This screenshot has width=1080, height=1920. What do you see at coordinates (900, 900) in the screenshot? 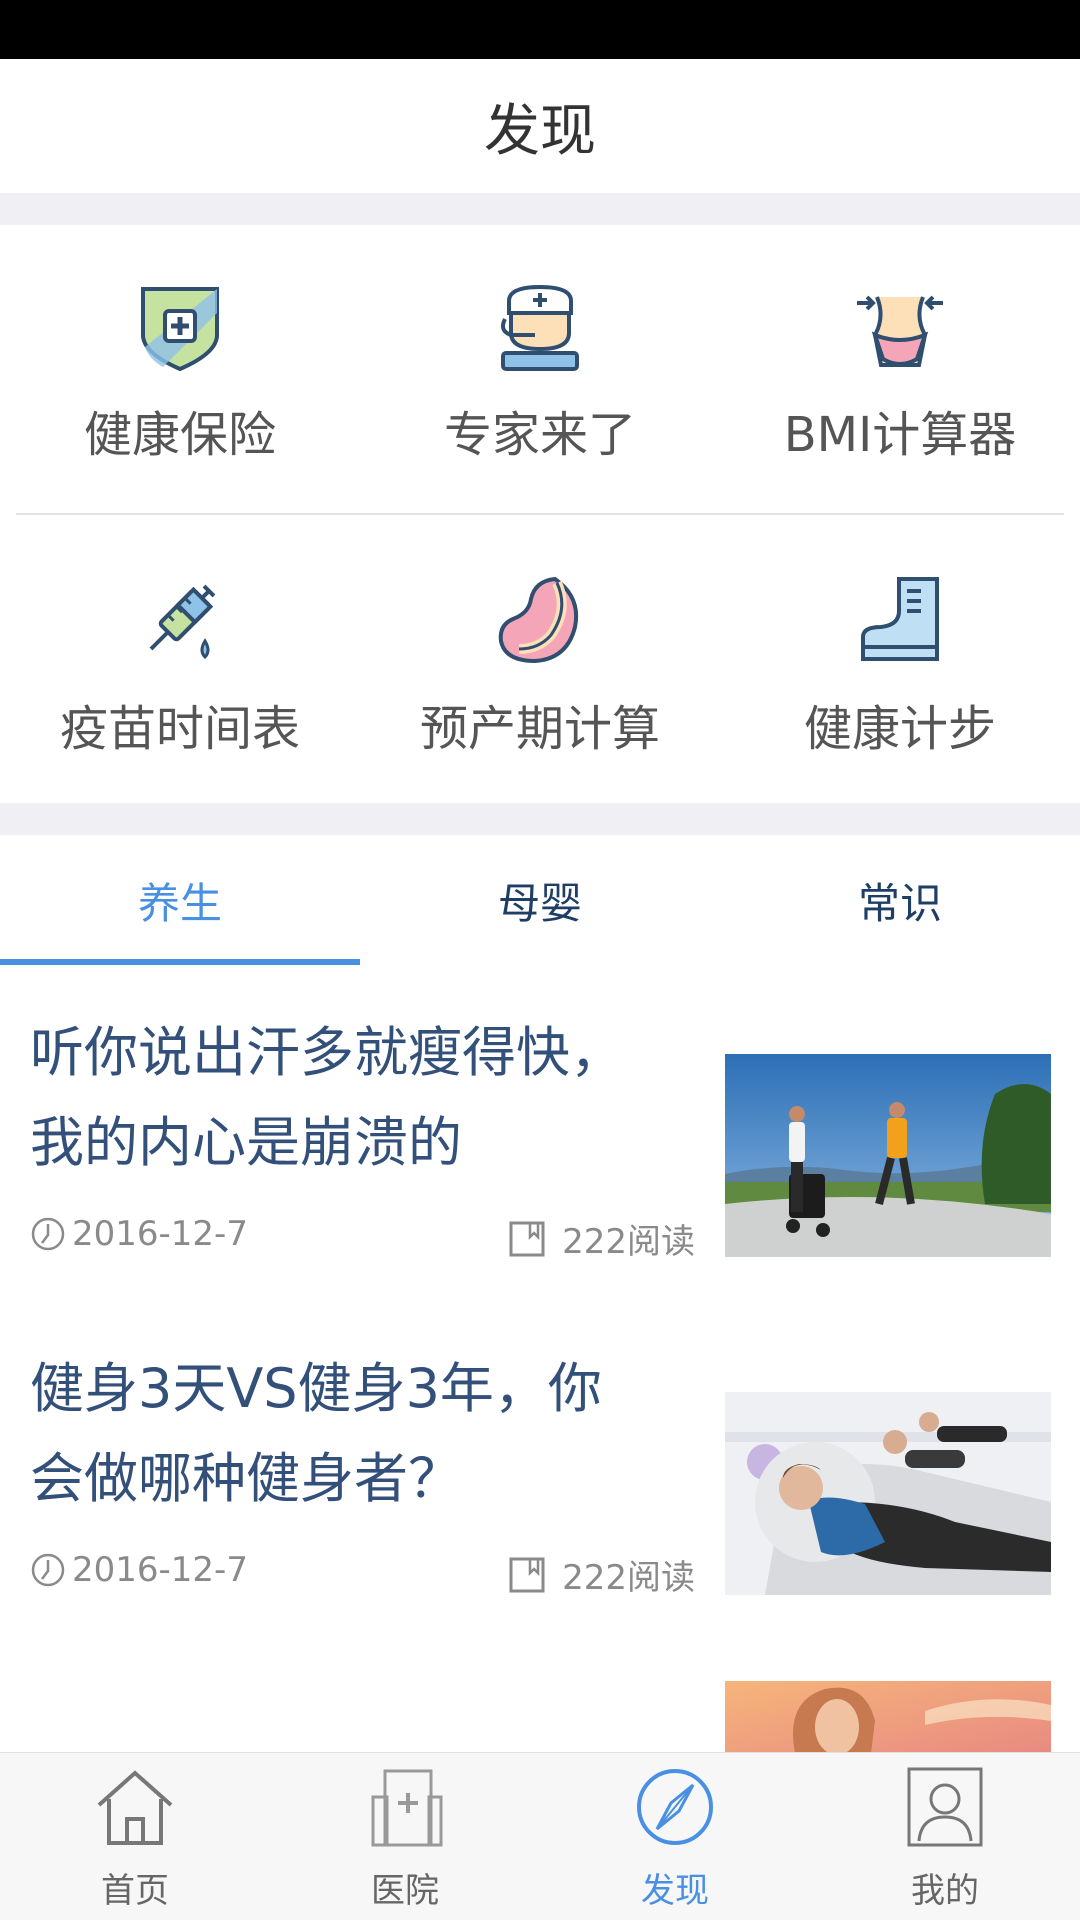
I see `tab-changshi: 常识` at bounding box center [900, 900].